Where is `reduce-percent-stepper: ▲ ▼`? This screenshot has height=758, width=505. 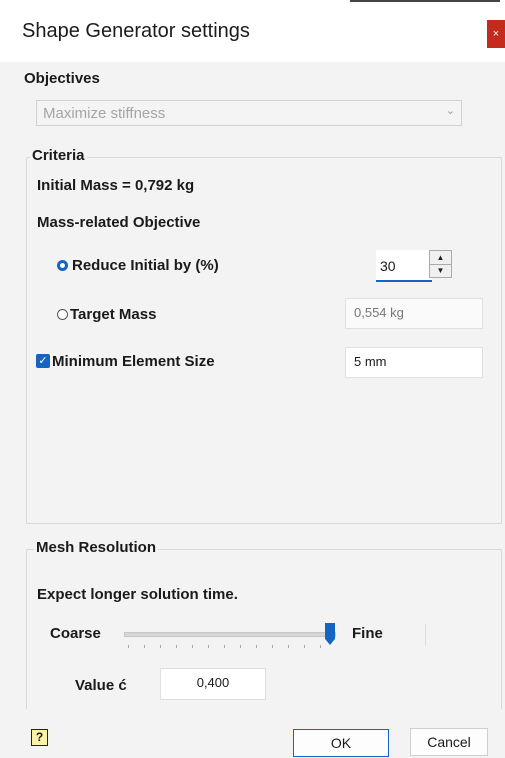
reduce-percent-stepper: ▲ ▼ is located at coordinates (440, 264).